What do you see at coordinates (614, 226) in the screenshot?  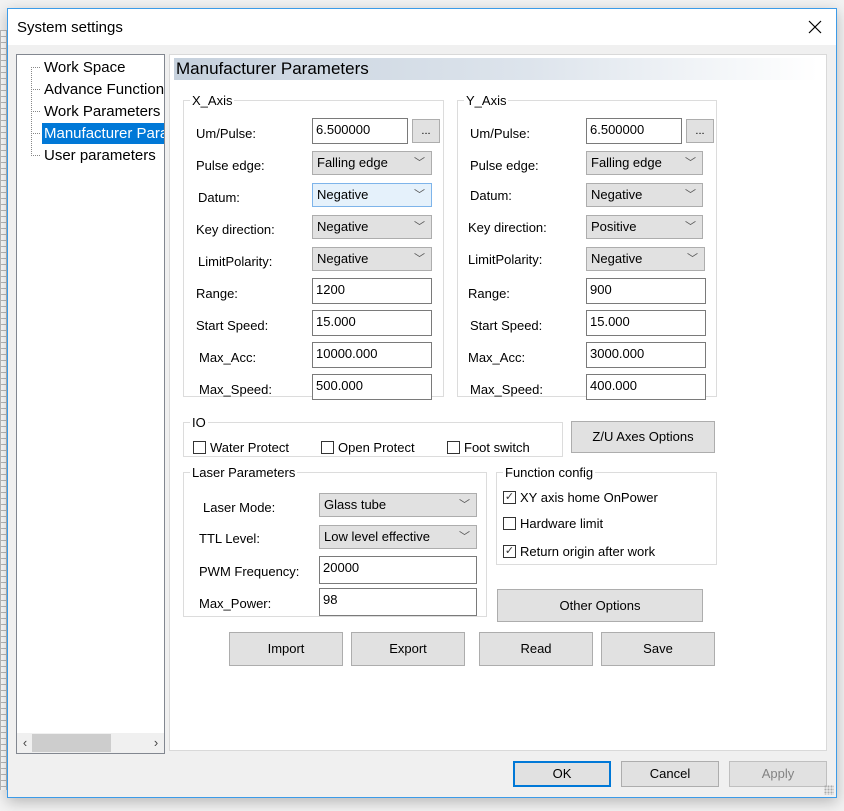 I see `y-key-direction-value: Positive` at bounding box center [614, 226].